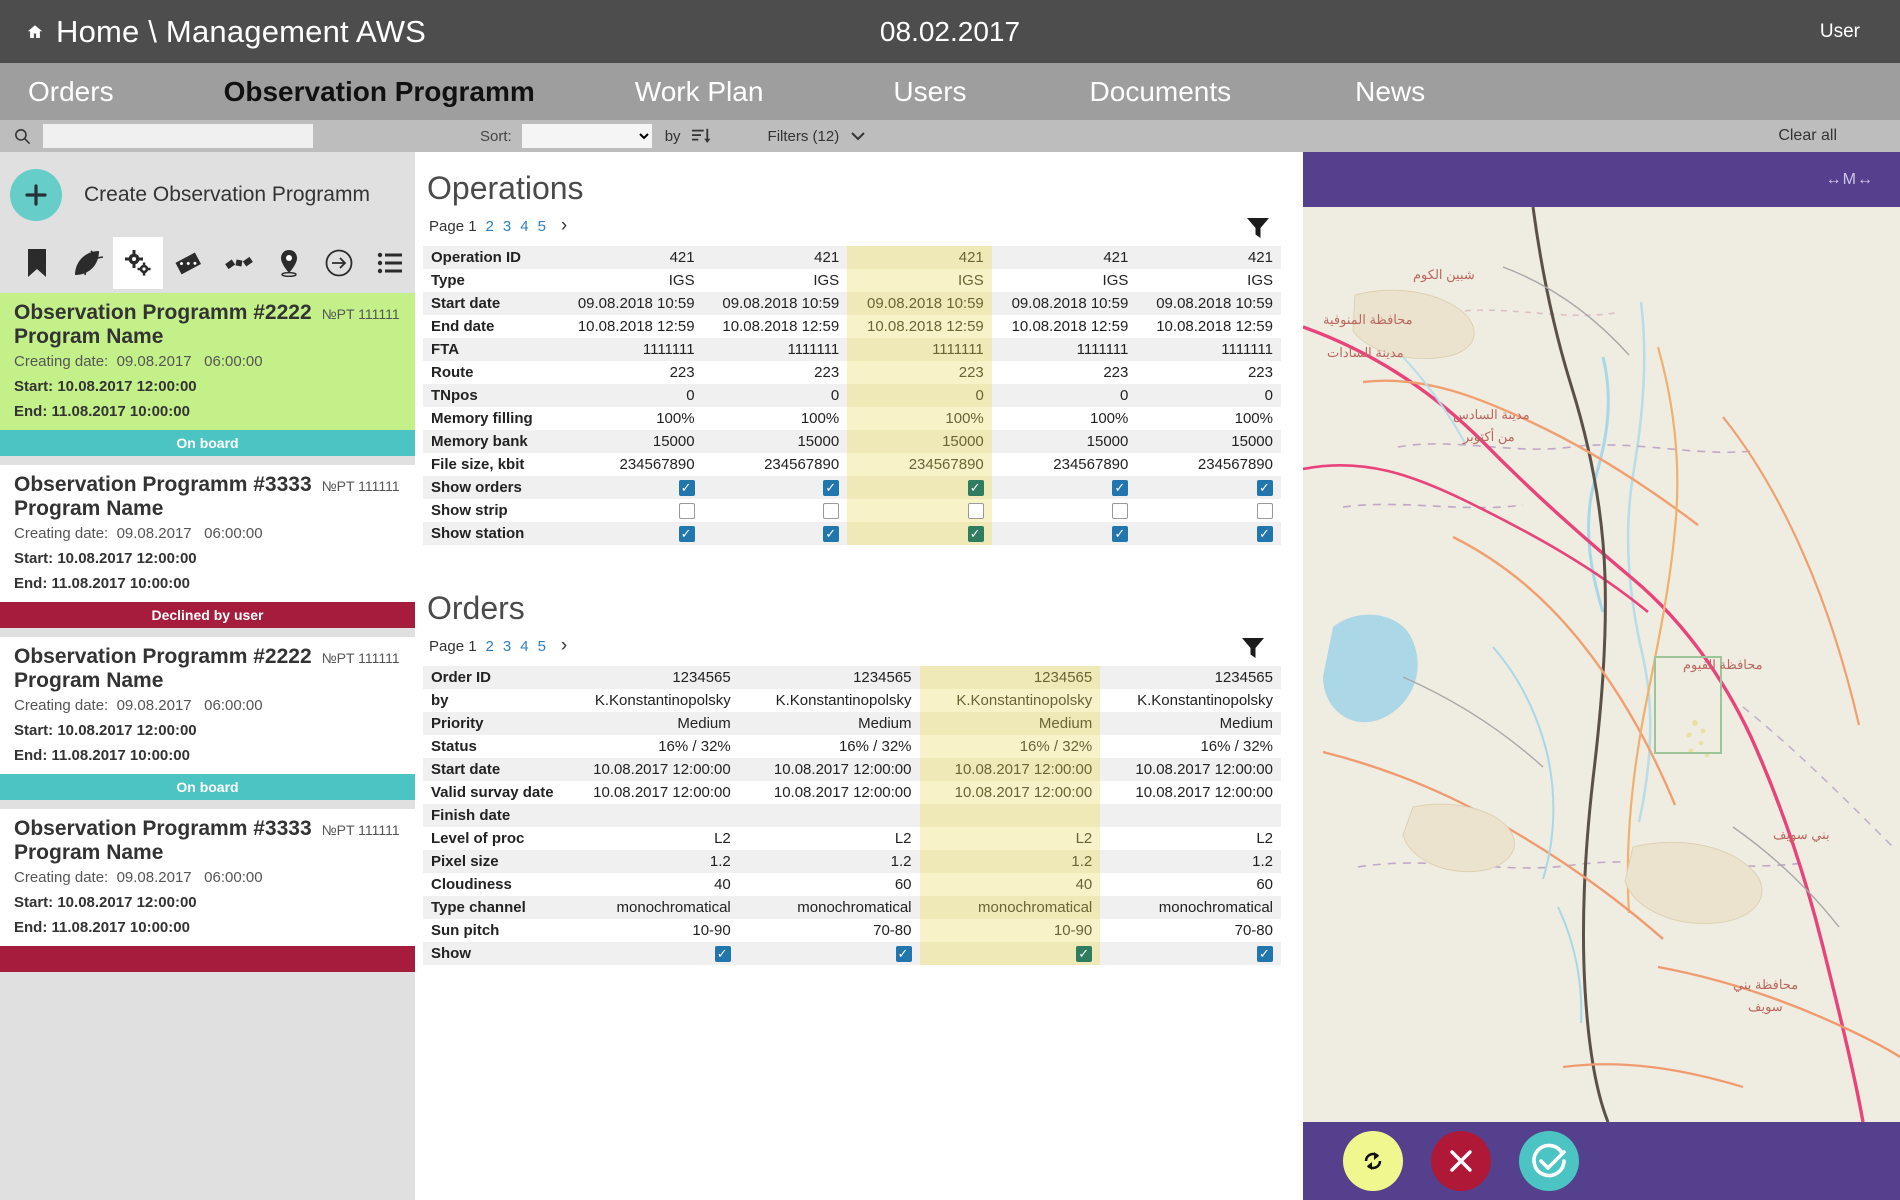 The width and height of the screenshot is (1900, 1200). What do you see at coordinates (498, 226) in the screenshot?
I see `operations-pager: Page 1 2 3 4 5 ›` at bounding box center [498, 226].